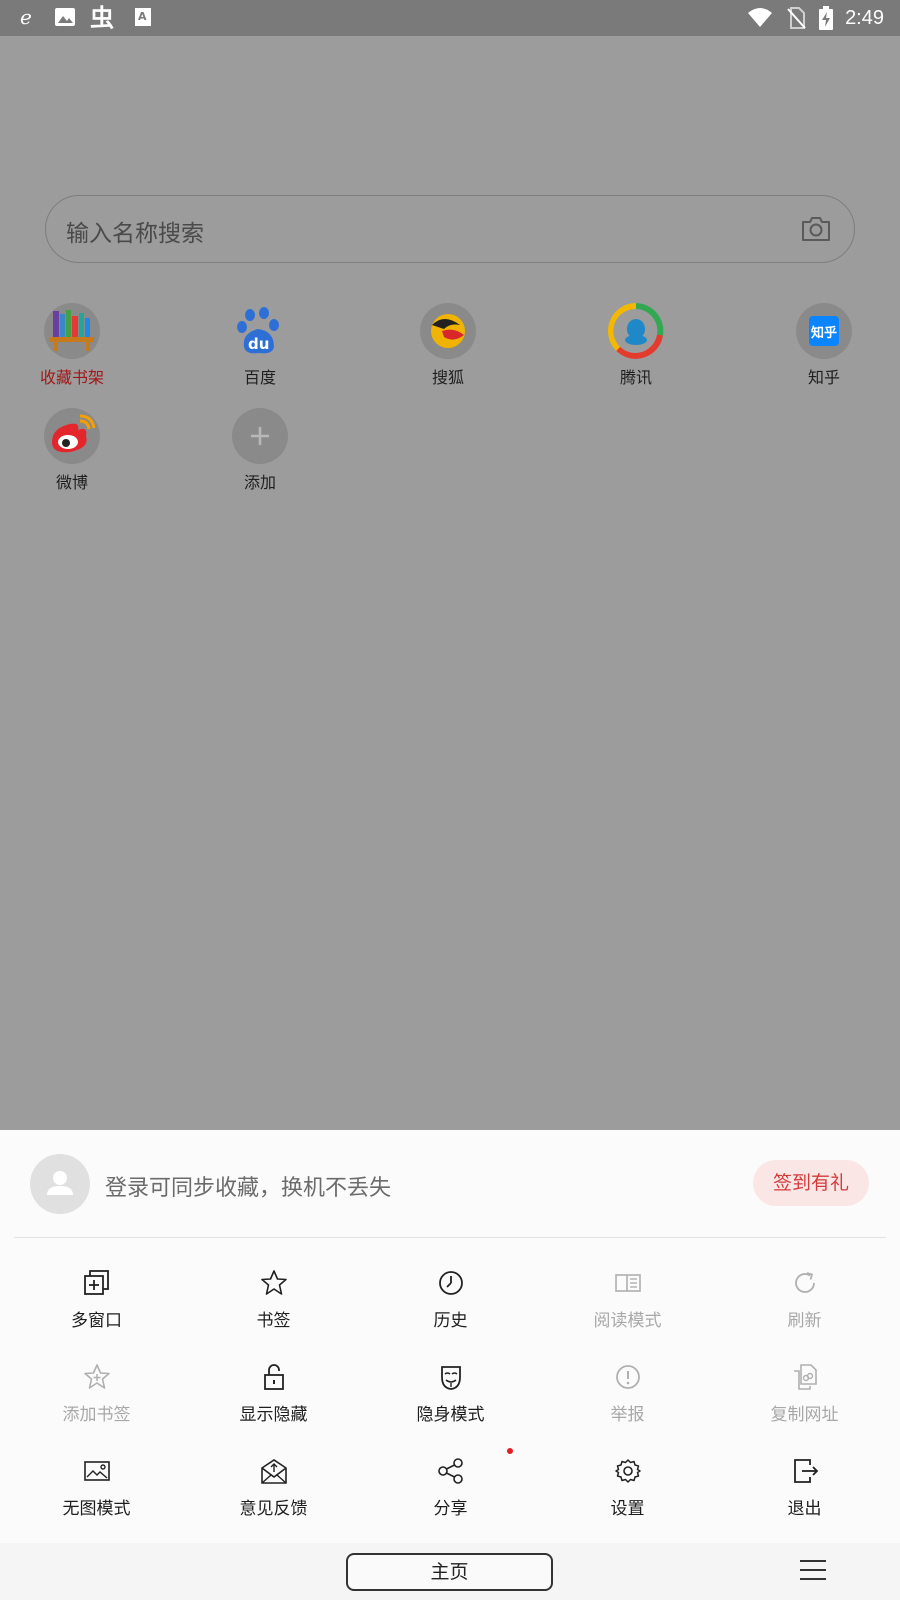  Describe the element at coordinates (760, 18) in the screenshot. I see `wifi-icon` at that location.